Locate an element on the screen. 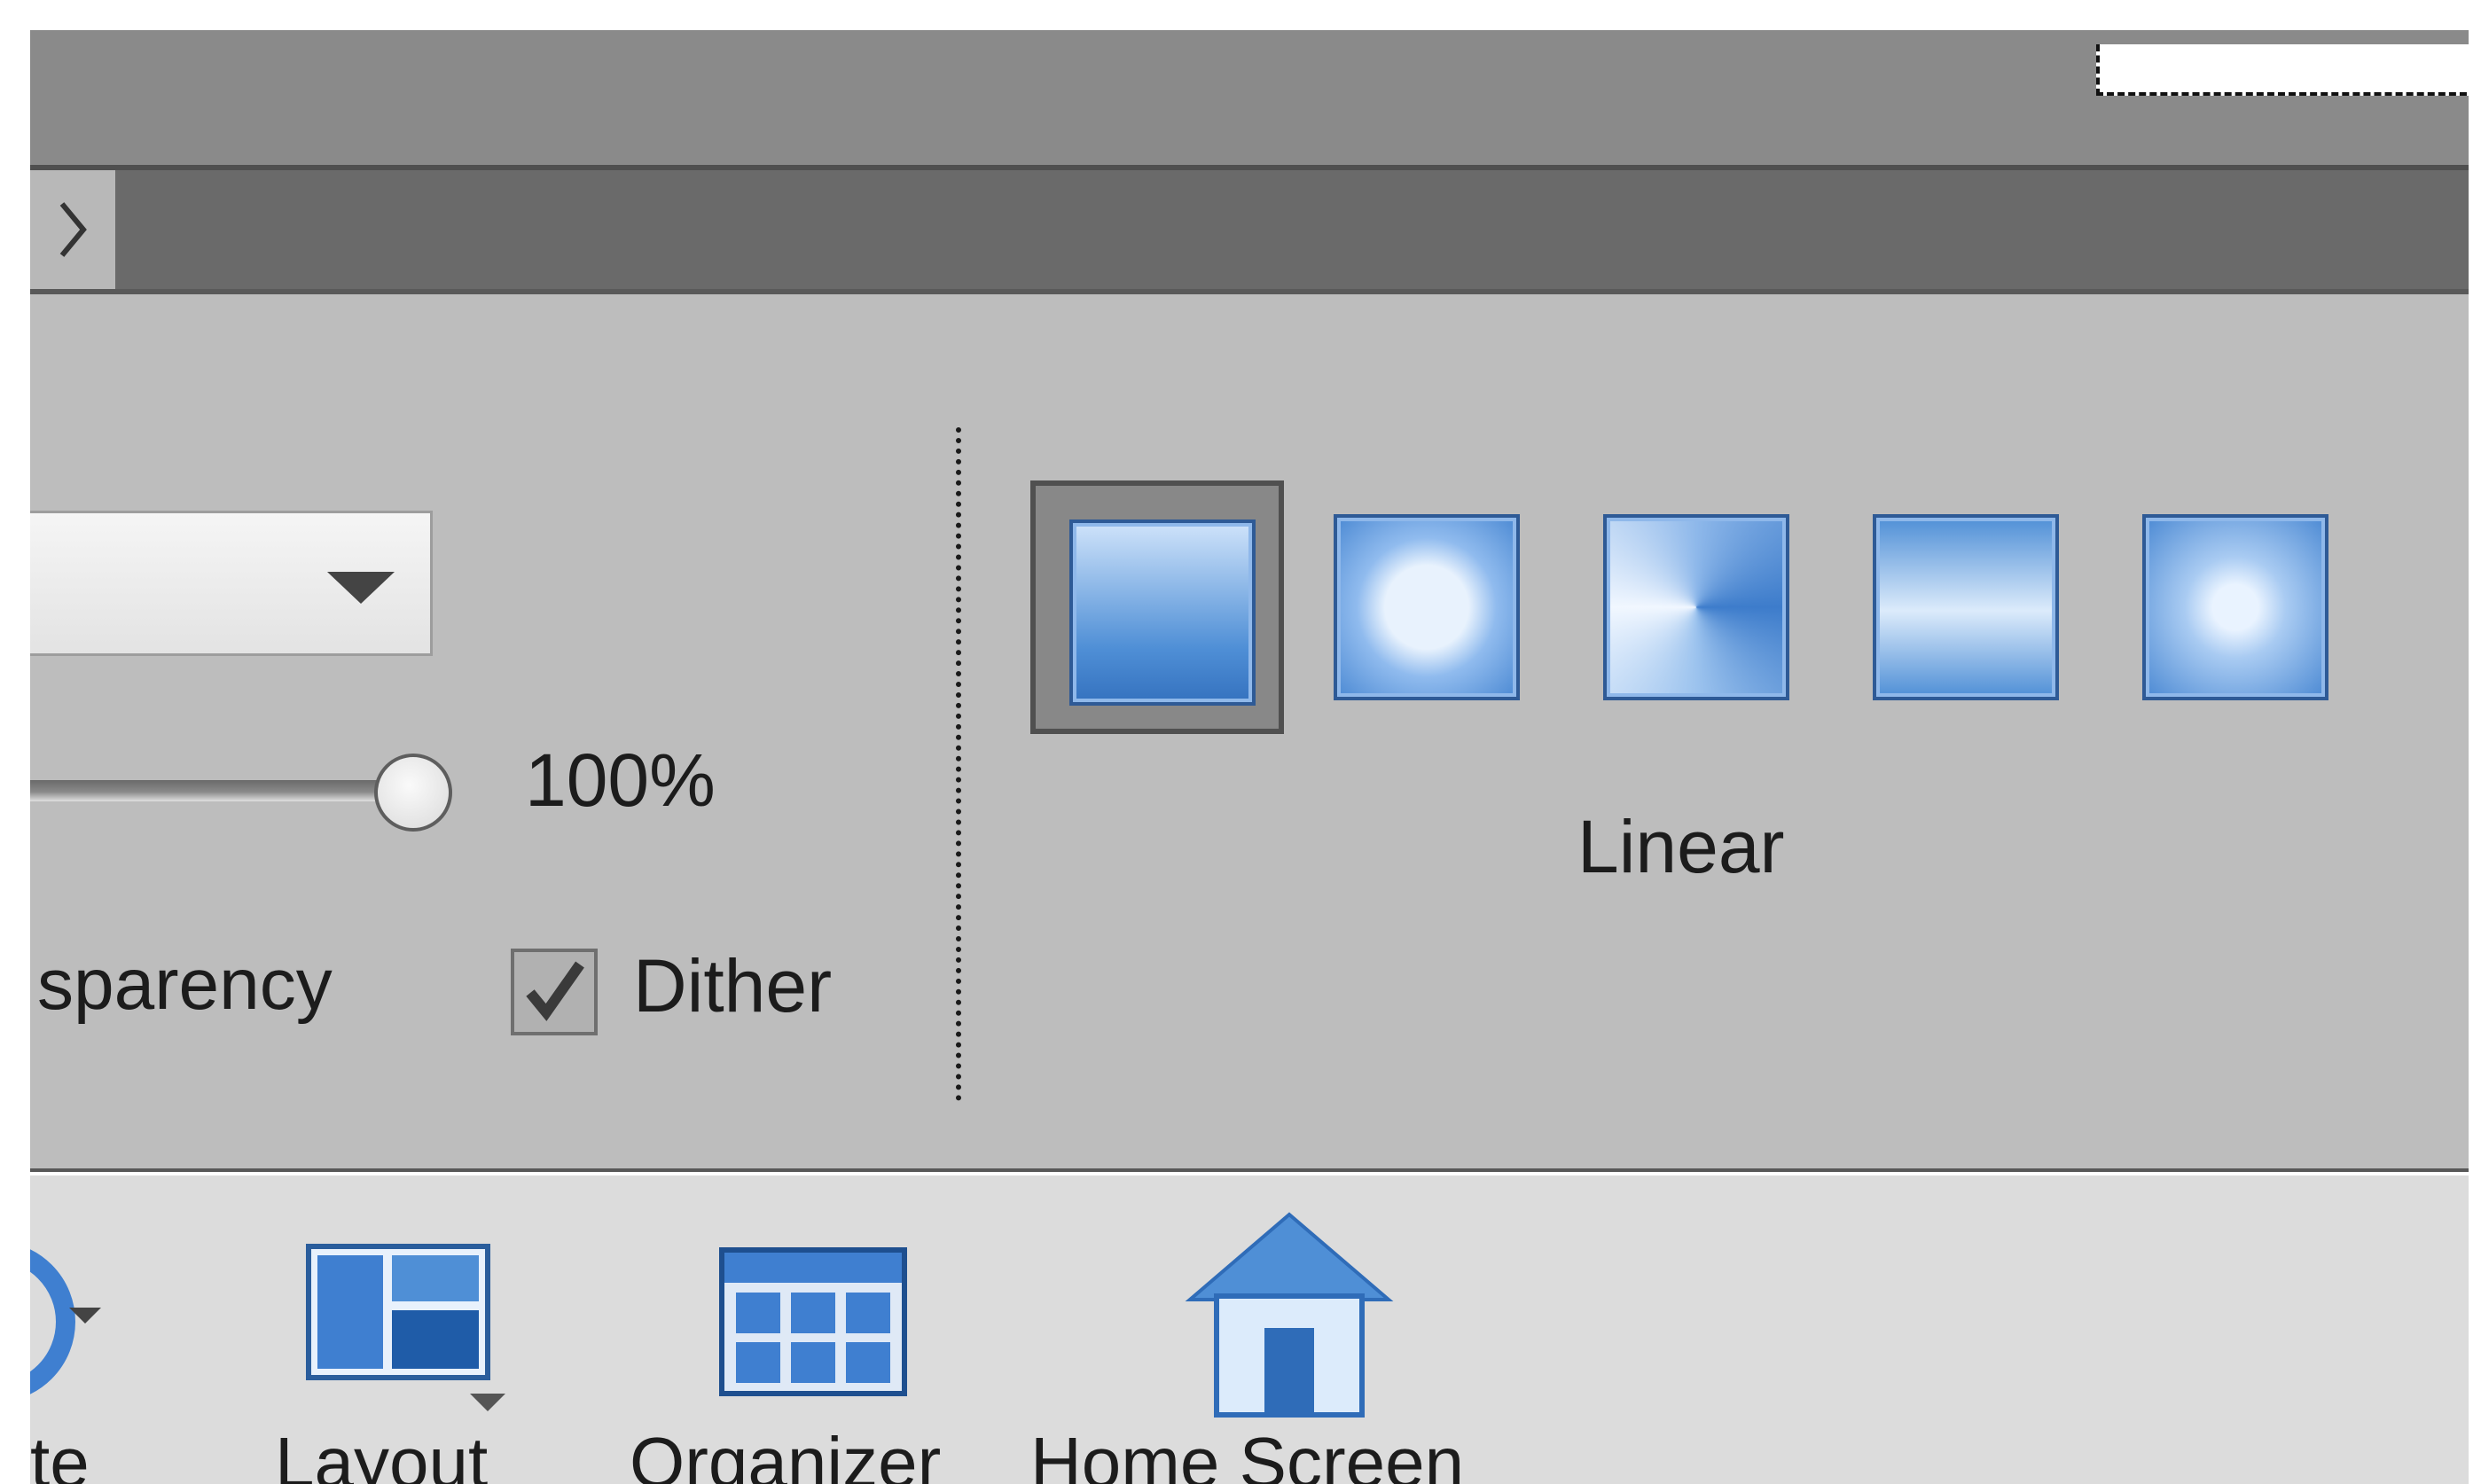  dither-label: Dither is located at coordinates (733, 985).